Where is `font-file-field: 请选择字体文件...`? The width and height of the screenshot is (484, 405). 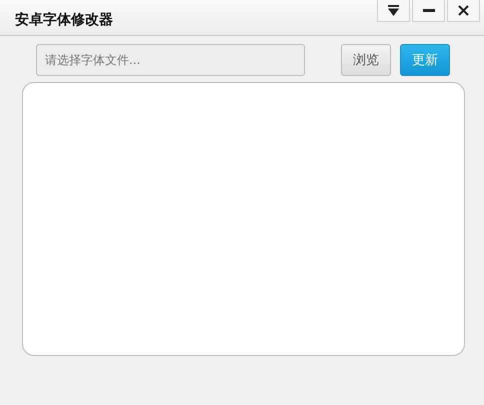 font-file-field: 请选择字体文件... is located at coordinates (170, 60).